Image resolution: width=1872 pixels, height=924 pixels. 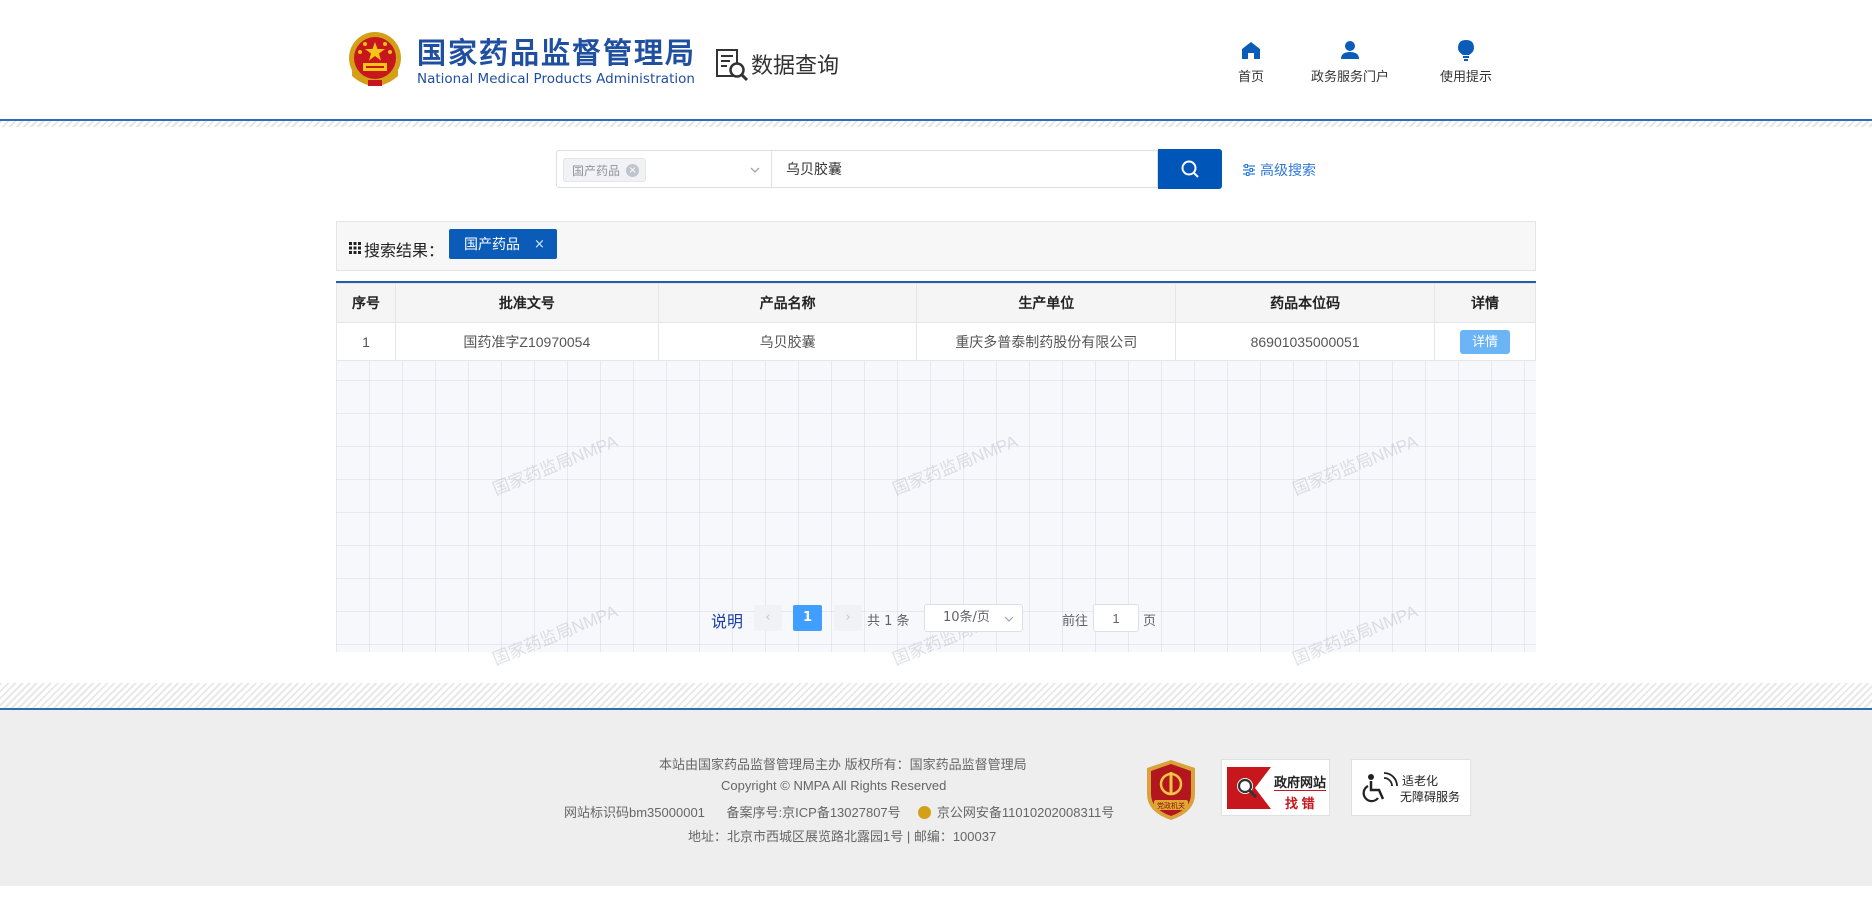 I want to click on report-badge-title: 政府网站, so click(x=1300, y=782).